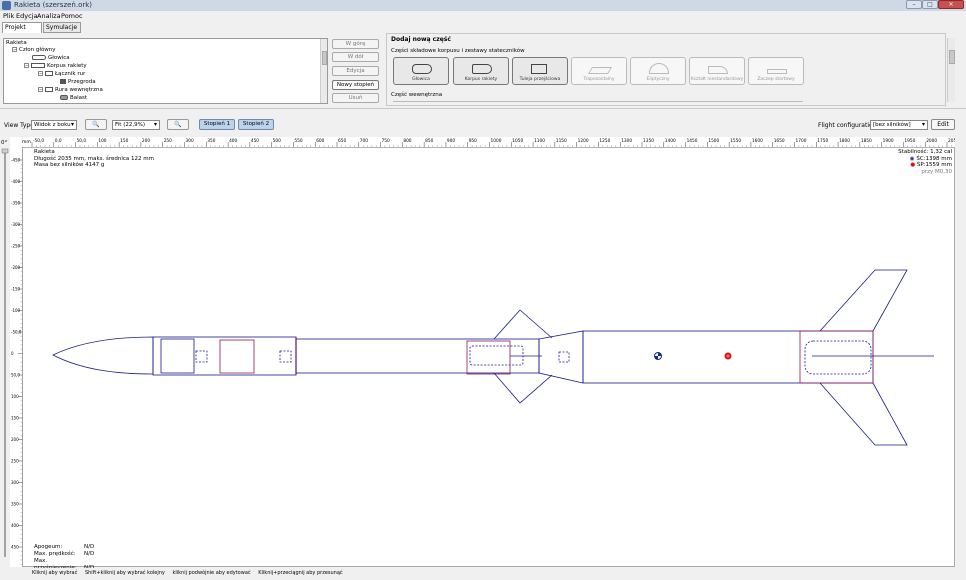  What do you see at coordinates (407, 141) in the screenshot?
I see `ruler-tick-label: 800` at bounding box center [407, 141].